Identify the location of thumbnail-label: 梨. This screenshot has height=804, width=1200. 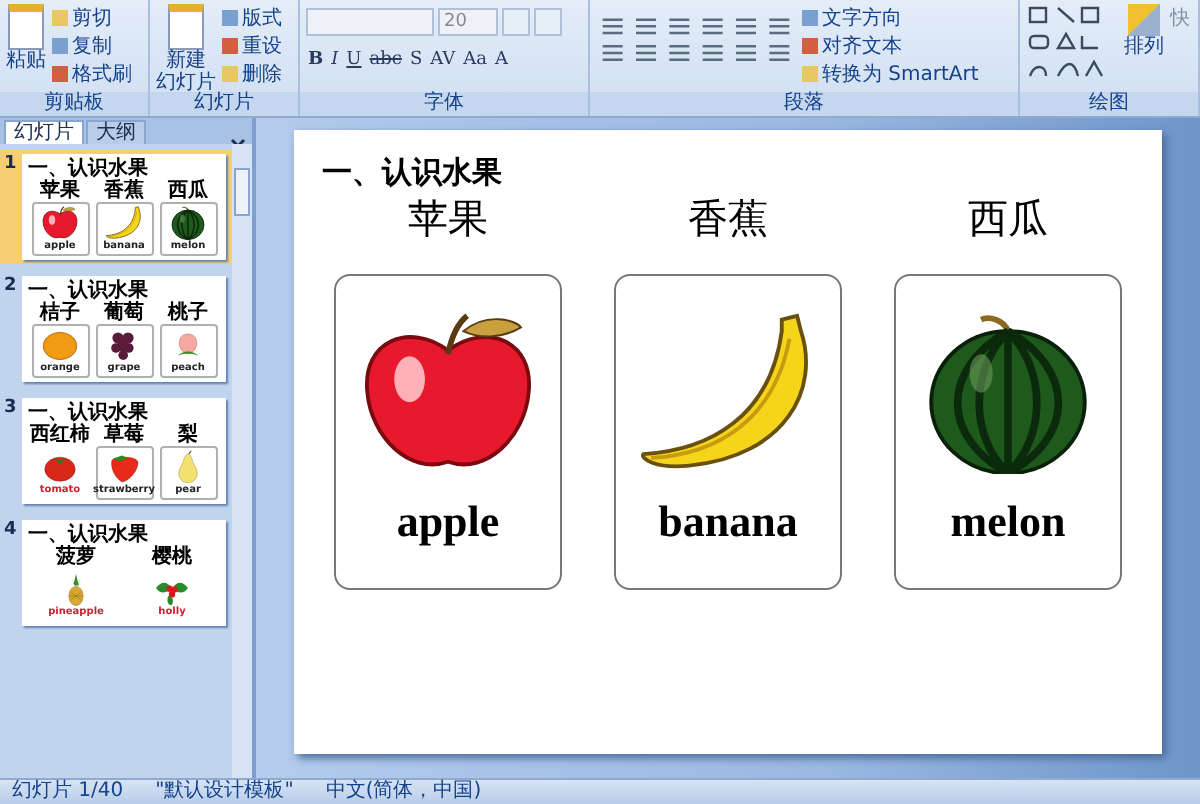
(188, 435).